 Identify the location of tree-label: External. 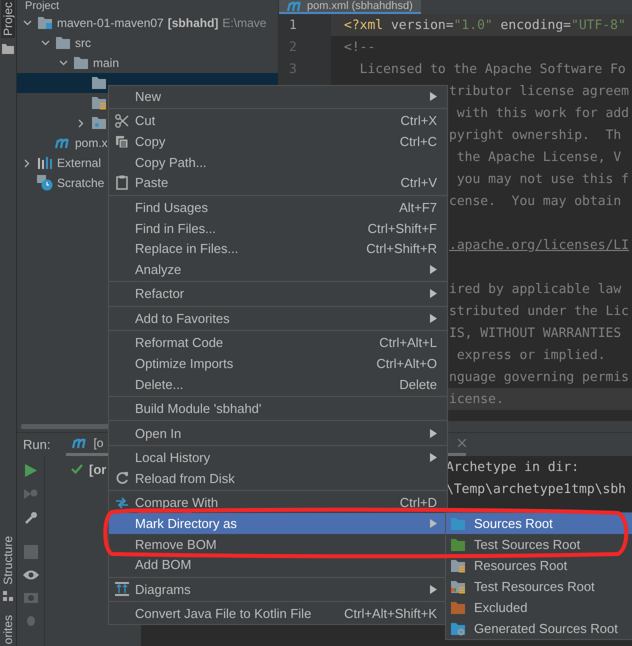
(79, 163).